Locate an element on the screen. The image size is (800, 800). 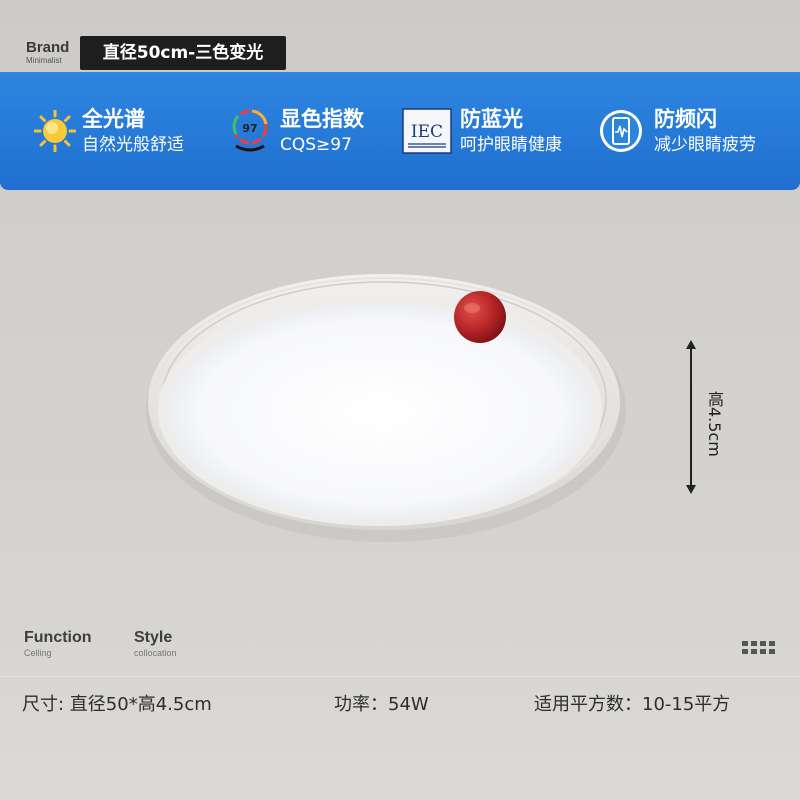
sun-icon is located at coordinates (55, 131).